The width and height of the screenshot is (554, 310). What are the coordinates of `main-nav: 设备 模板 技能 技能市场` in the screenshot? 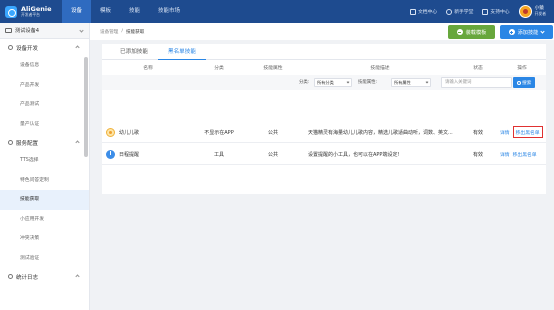 It's located at (125, 11).